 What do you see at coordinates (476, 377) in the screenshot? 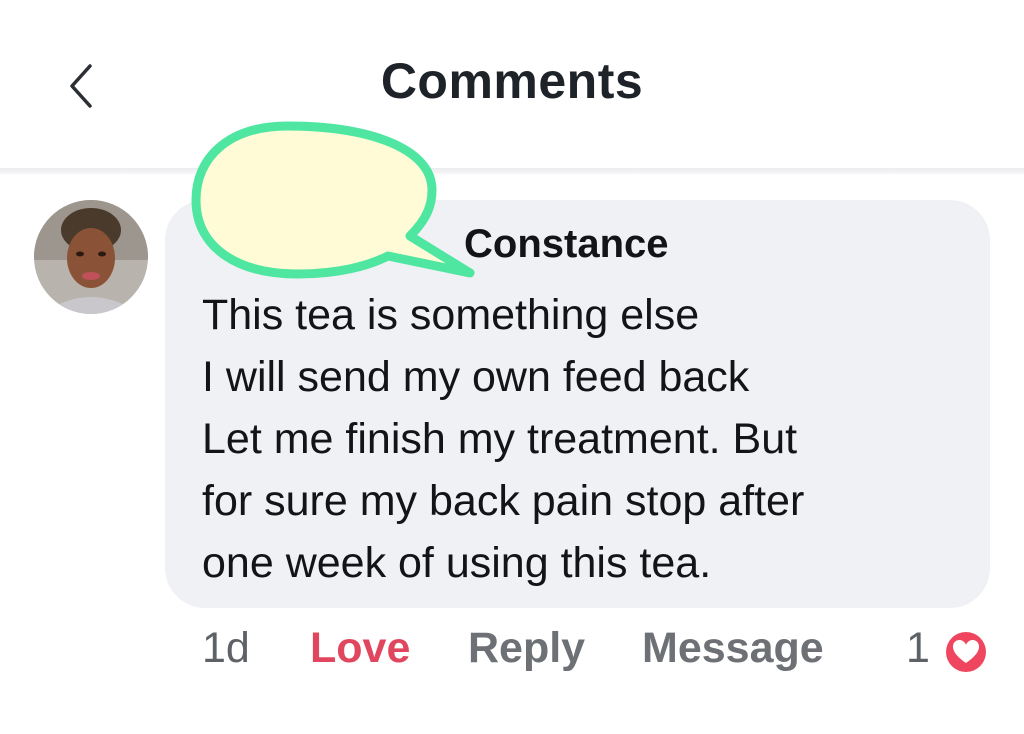
I see `comment-line: I will send my own feed back` at bounding box center [476, 377].